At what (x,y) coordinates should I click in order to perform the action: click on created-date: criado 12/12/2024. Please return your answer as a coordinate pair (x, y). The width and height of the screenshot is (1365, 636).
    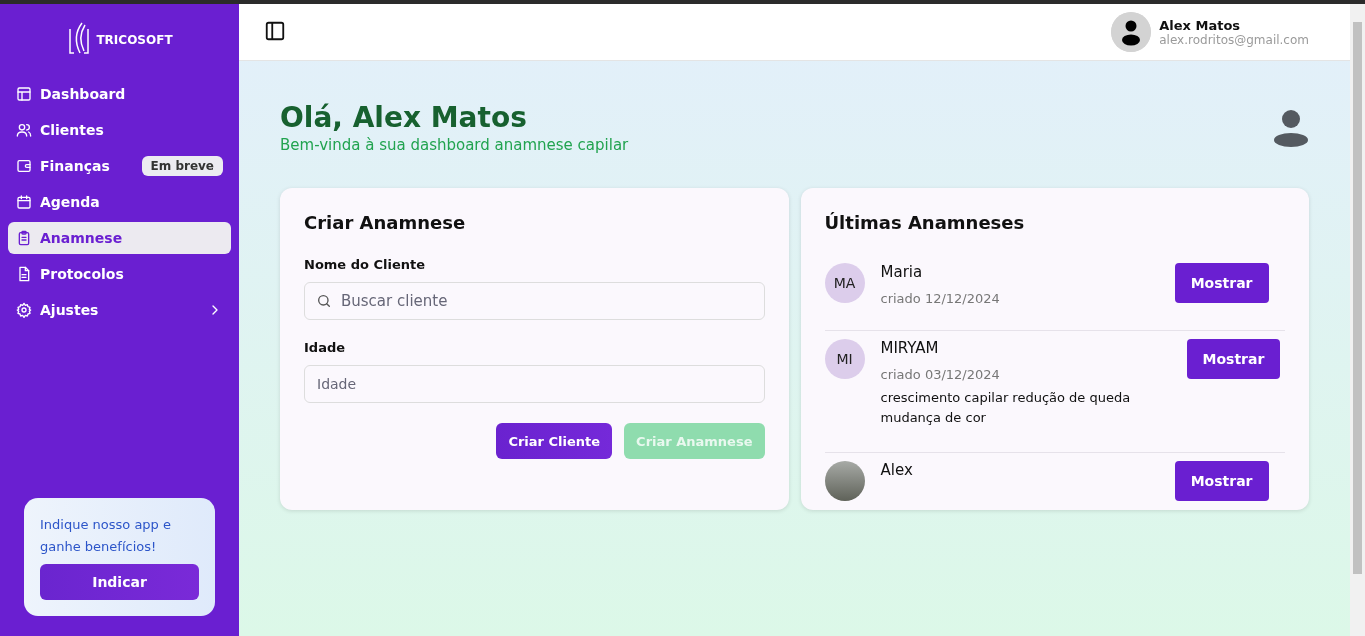
    Looking at the image, I should click on (940, 298).